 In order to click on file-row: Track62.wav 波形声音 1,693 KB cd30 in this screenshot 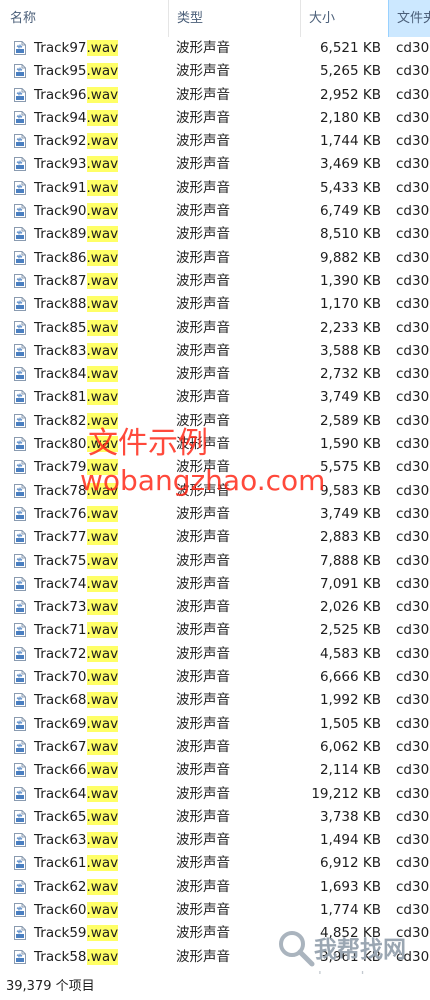, I will do `click(215, 887)`.